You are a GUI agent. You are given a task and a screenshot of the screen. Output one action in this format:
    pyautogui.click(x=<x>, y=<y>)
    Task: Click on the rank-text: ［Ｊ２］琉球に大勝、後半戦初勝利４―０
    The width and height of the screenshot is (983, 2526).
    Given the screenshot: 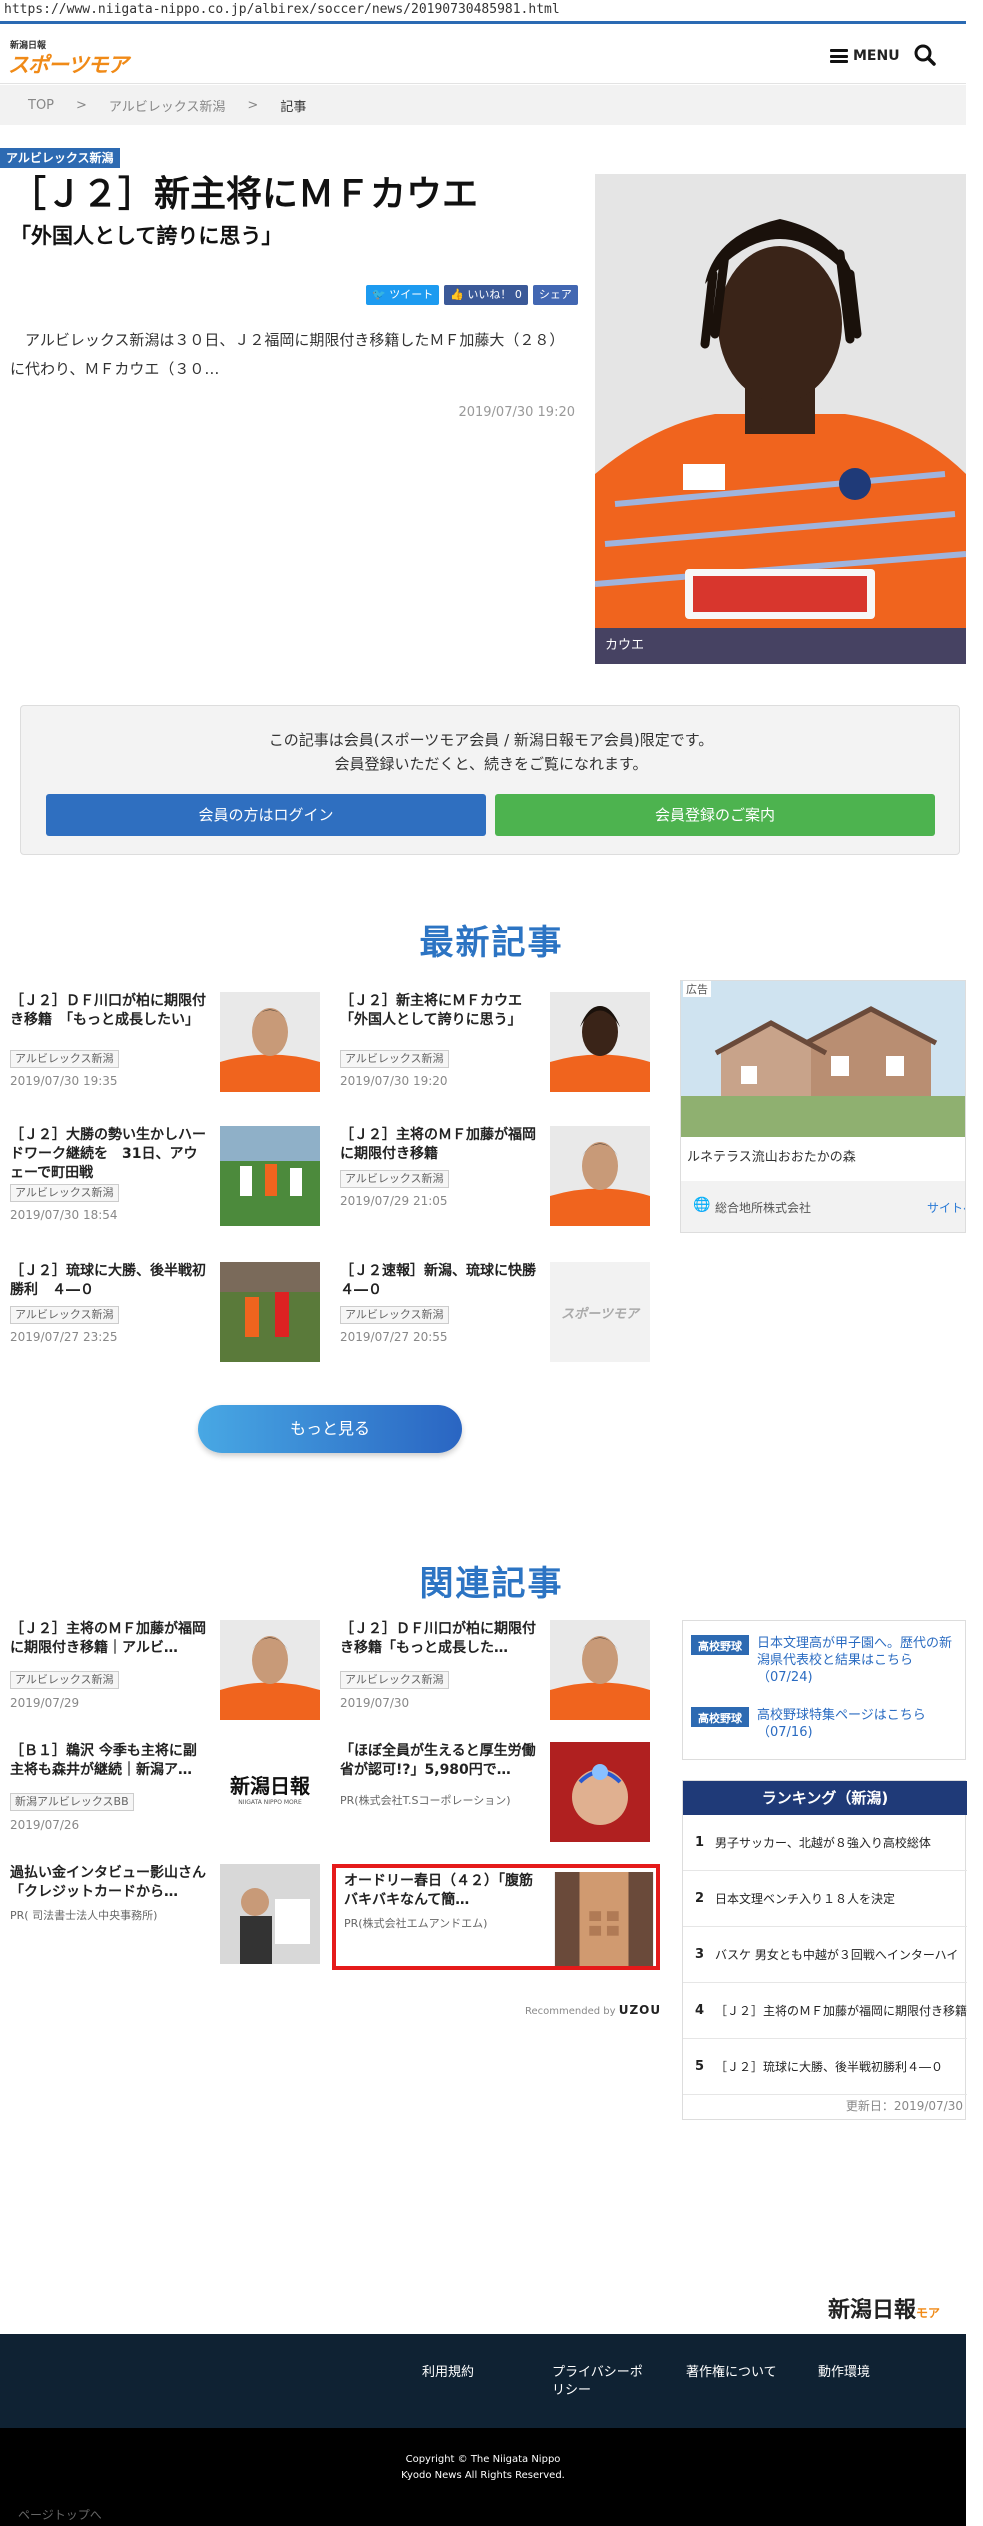 What is the action you would take?
    pyautogui.click(x=829, y=2066)
    